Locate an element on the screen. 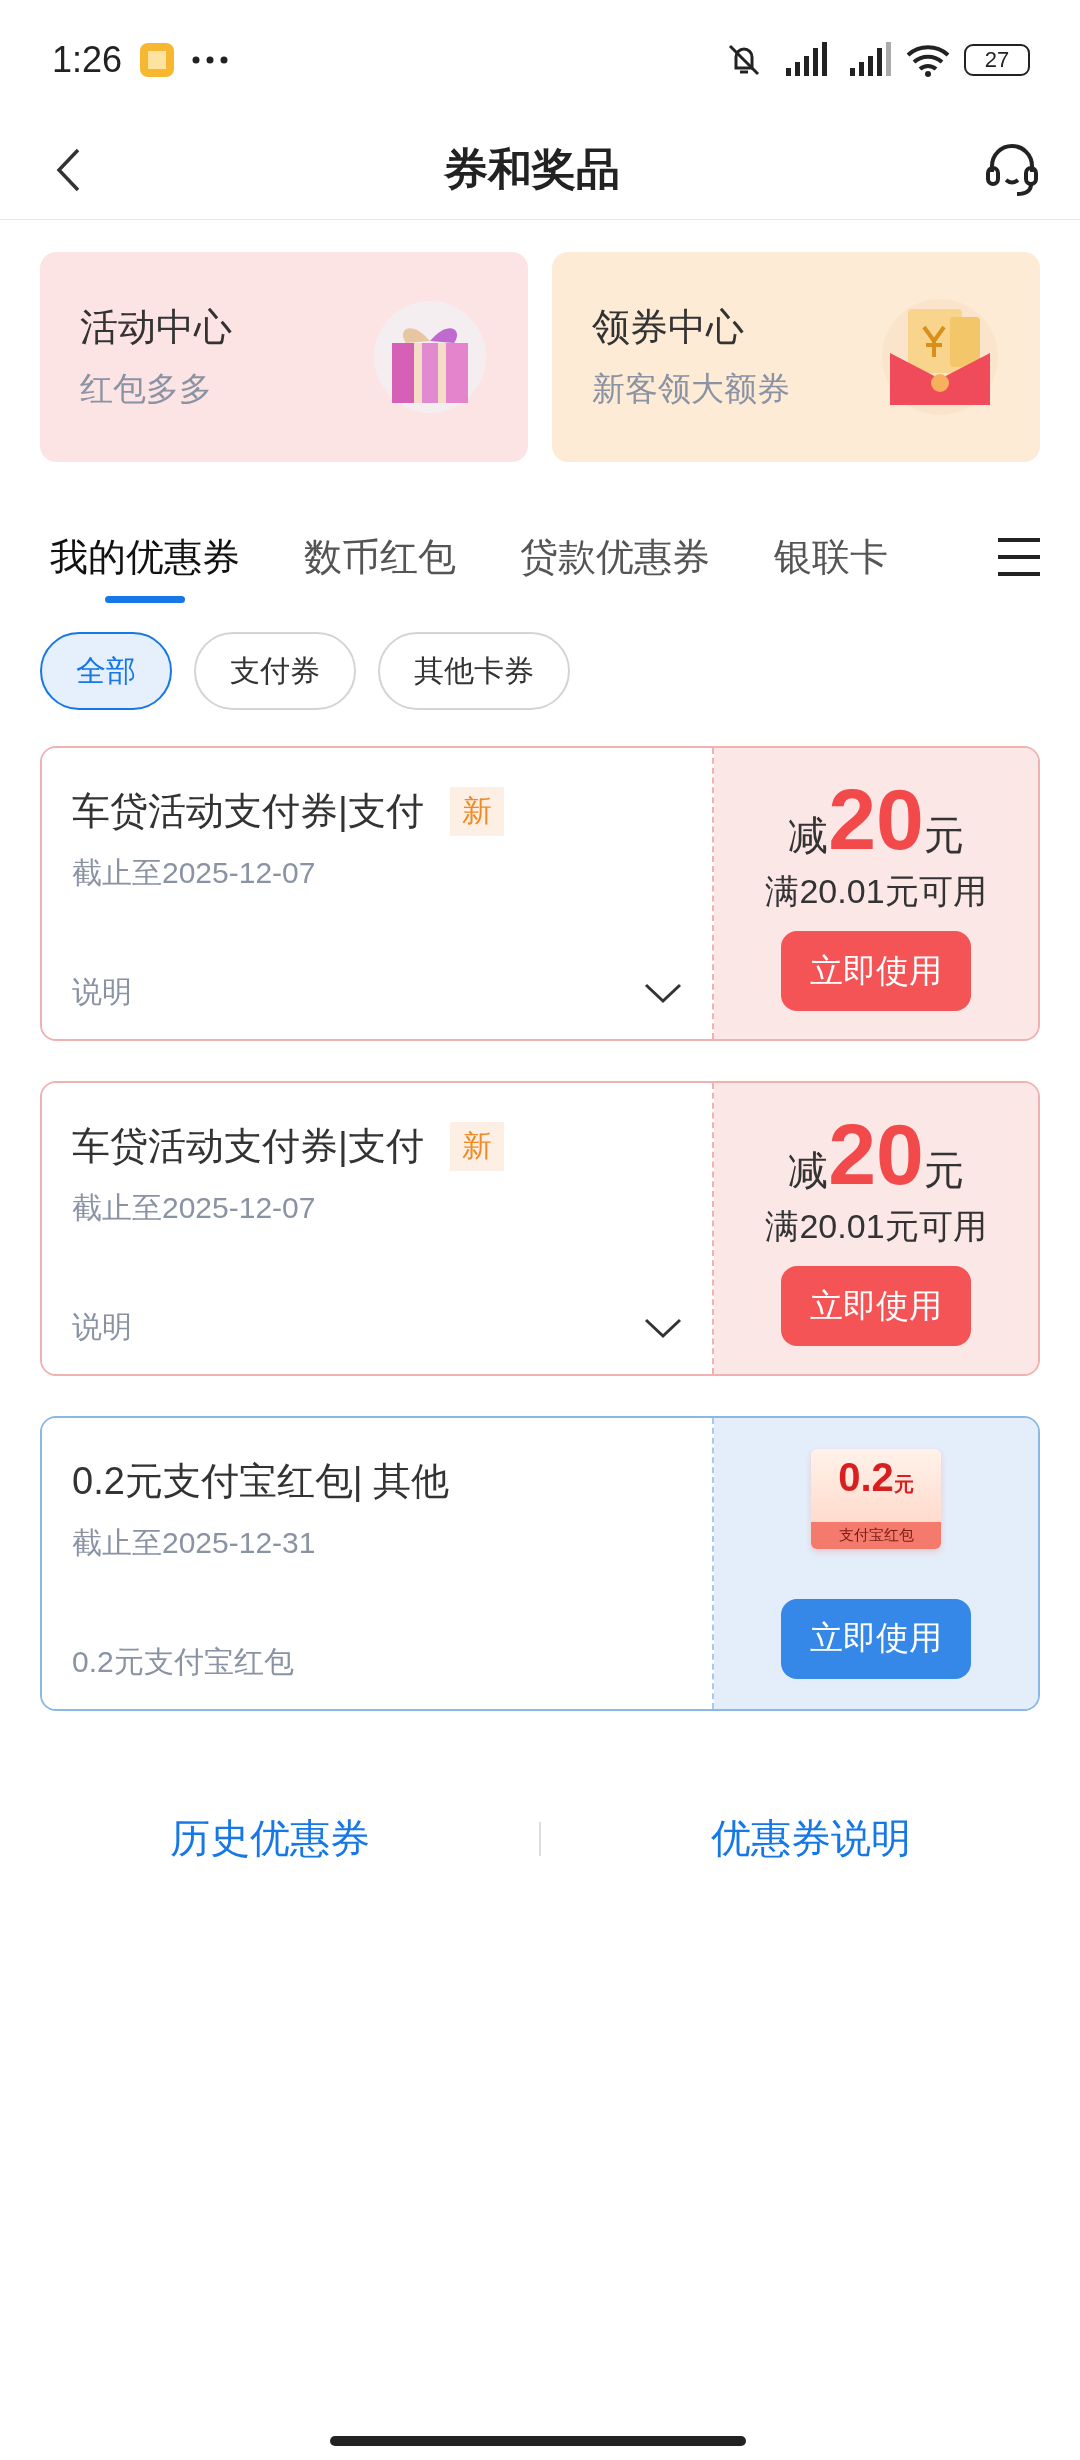  promo-card: 活动中心 红包多多 is located at coordinates (284, 357).